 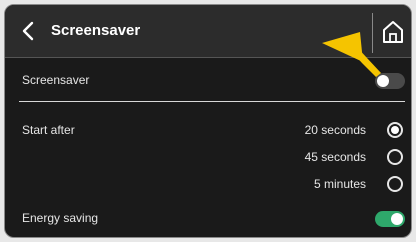 What do you see at coordinates (339, 184) in the screenshot?
I see `option-5-minutes-label: 5 minutes` at bounding box center [339, 184].